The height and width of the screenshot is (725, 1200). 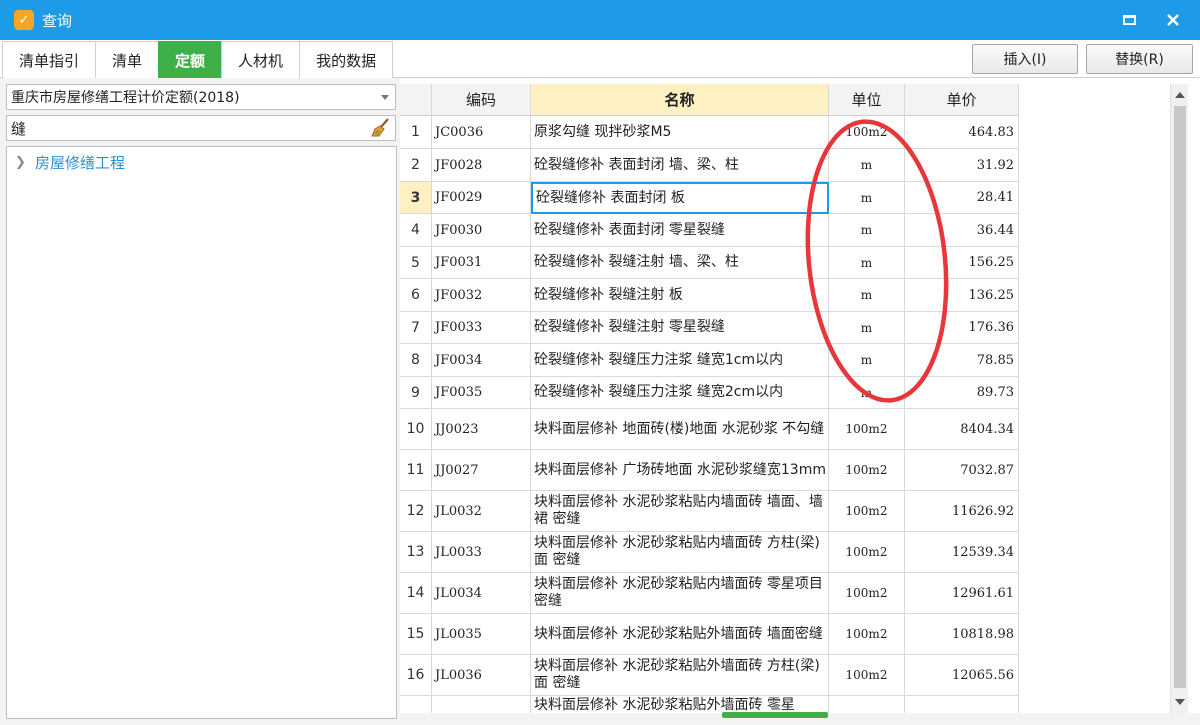 I want to click on maximize-button, so click(x=1129, y=20).